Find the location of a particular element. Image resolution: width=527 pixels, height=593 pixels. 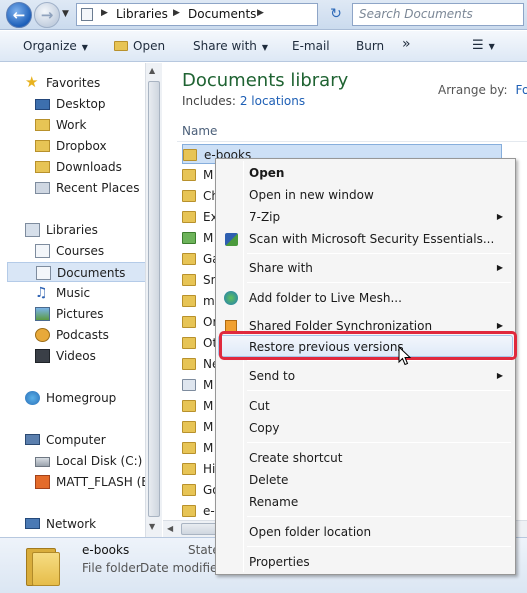

share-with-label: Share with is located at coordinates (225, 46).